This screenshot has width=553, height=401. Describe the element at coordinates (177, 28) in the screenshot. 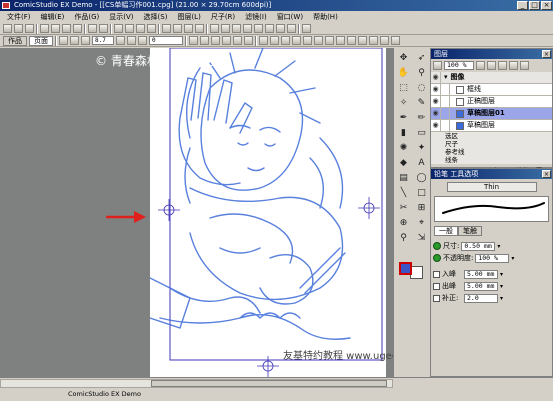

I see `ruler-icon` at that location.